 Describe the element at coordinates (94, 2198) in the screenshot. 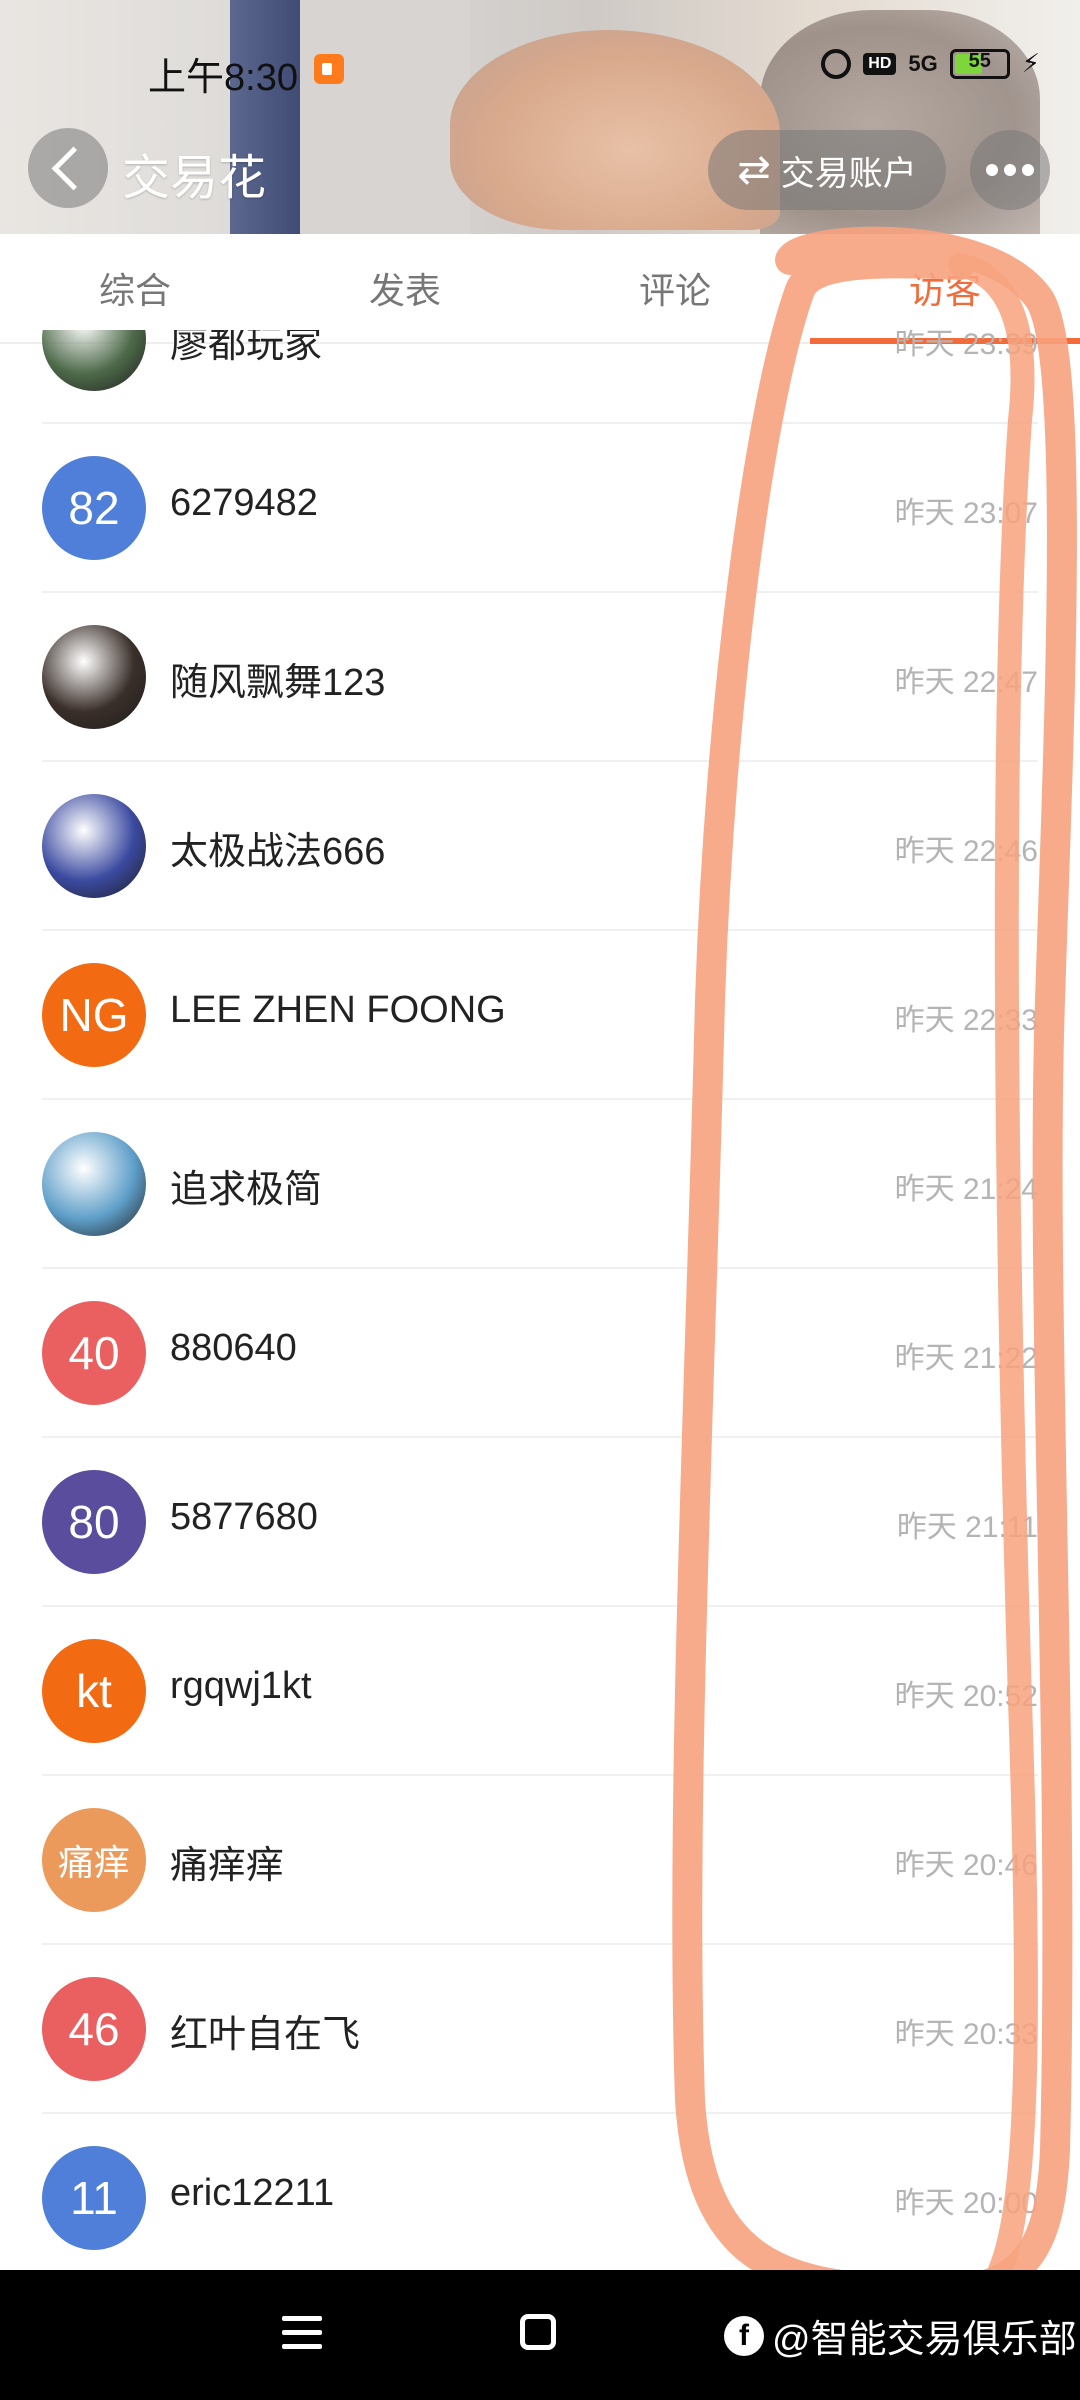

I see `avatar: 11` at that location.